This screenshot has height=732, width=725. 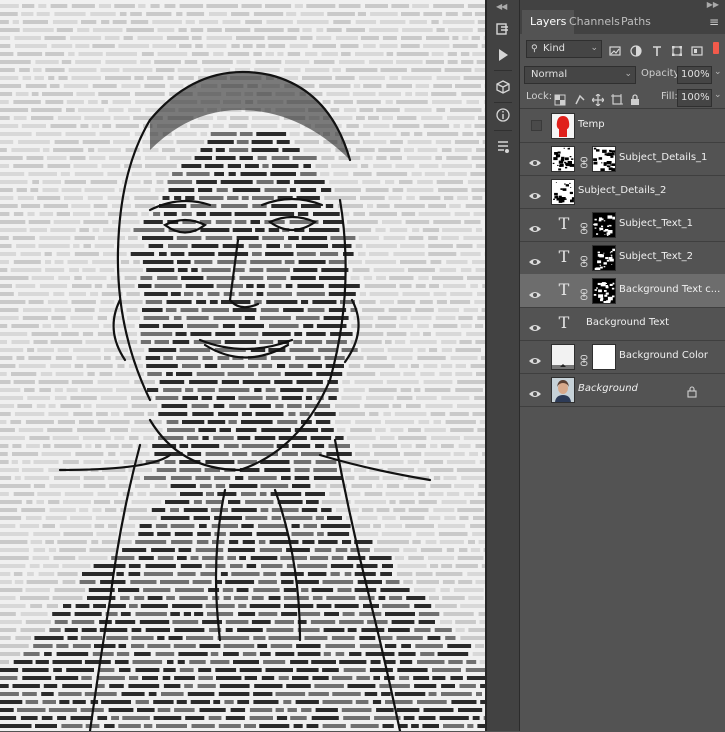 I want to click on layer-row: Background Color, so click(x=622, y=357).